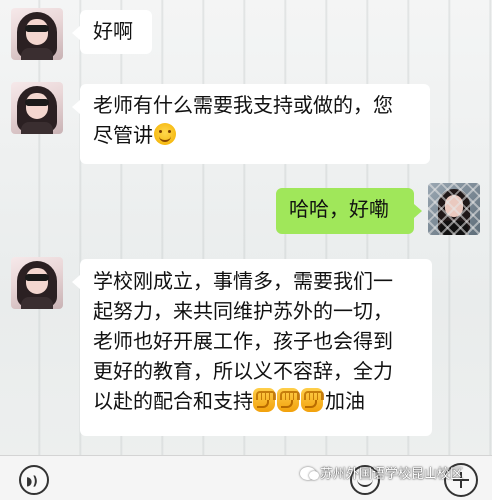 This screenshot has height=500, width=492. What do you see at coordinates (454, 209) in the screenshot?
I see `user-avatar` at bounding box center [454, 209].